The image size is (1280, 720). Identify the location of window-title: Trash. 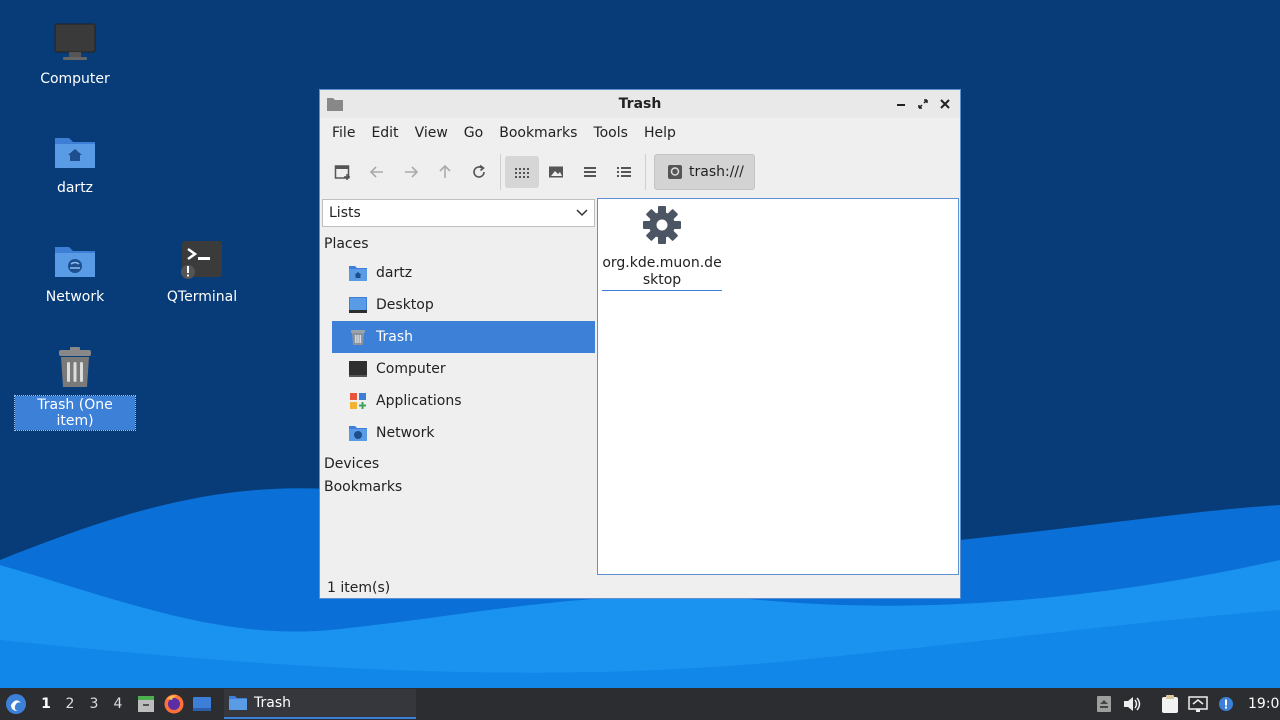
(640, 104).